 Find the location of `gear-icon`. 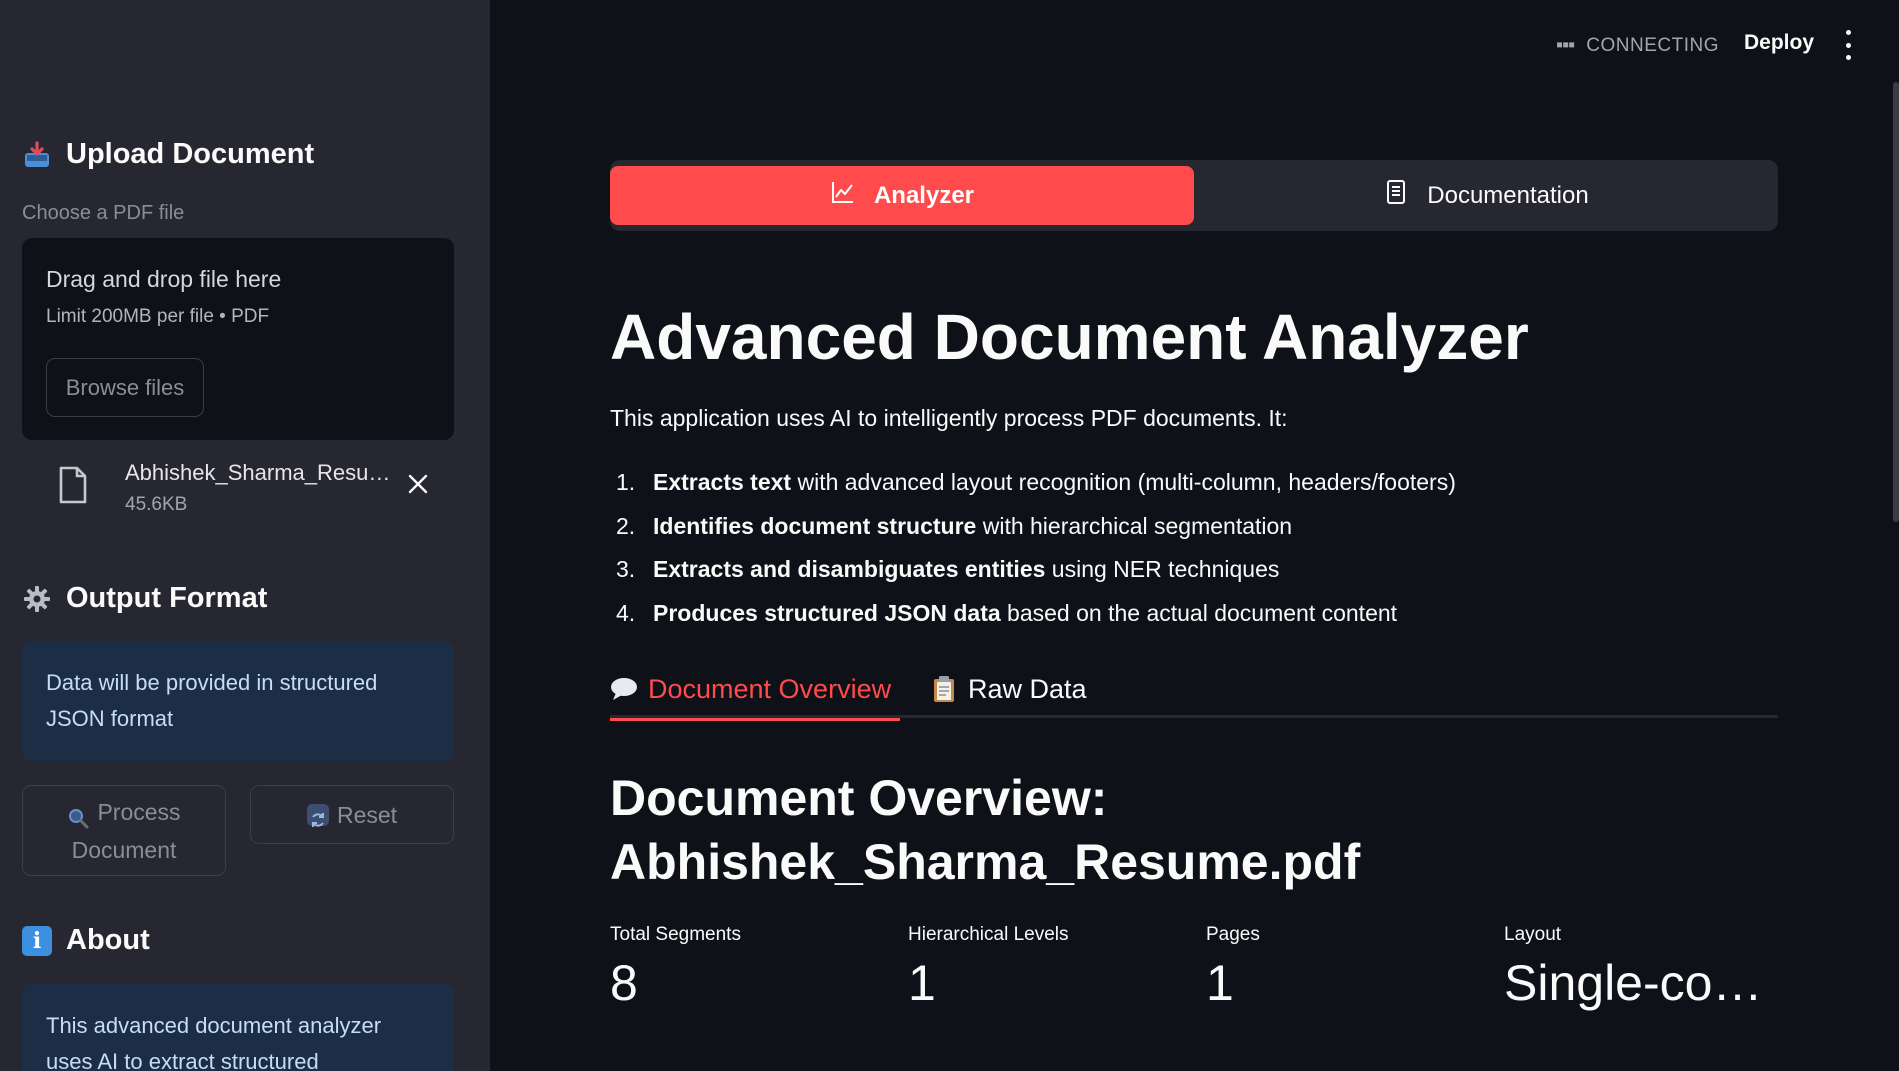

gear-icon is located at coordinates (37, 599).